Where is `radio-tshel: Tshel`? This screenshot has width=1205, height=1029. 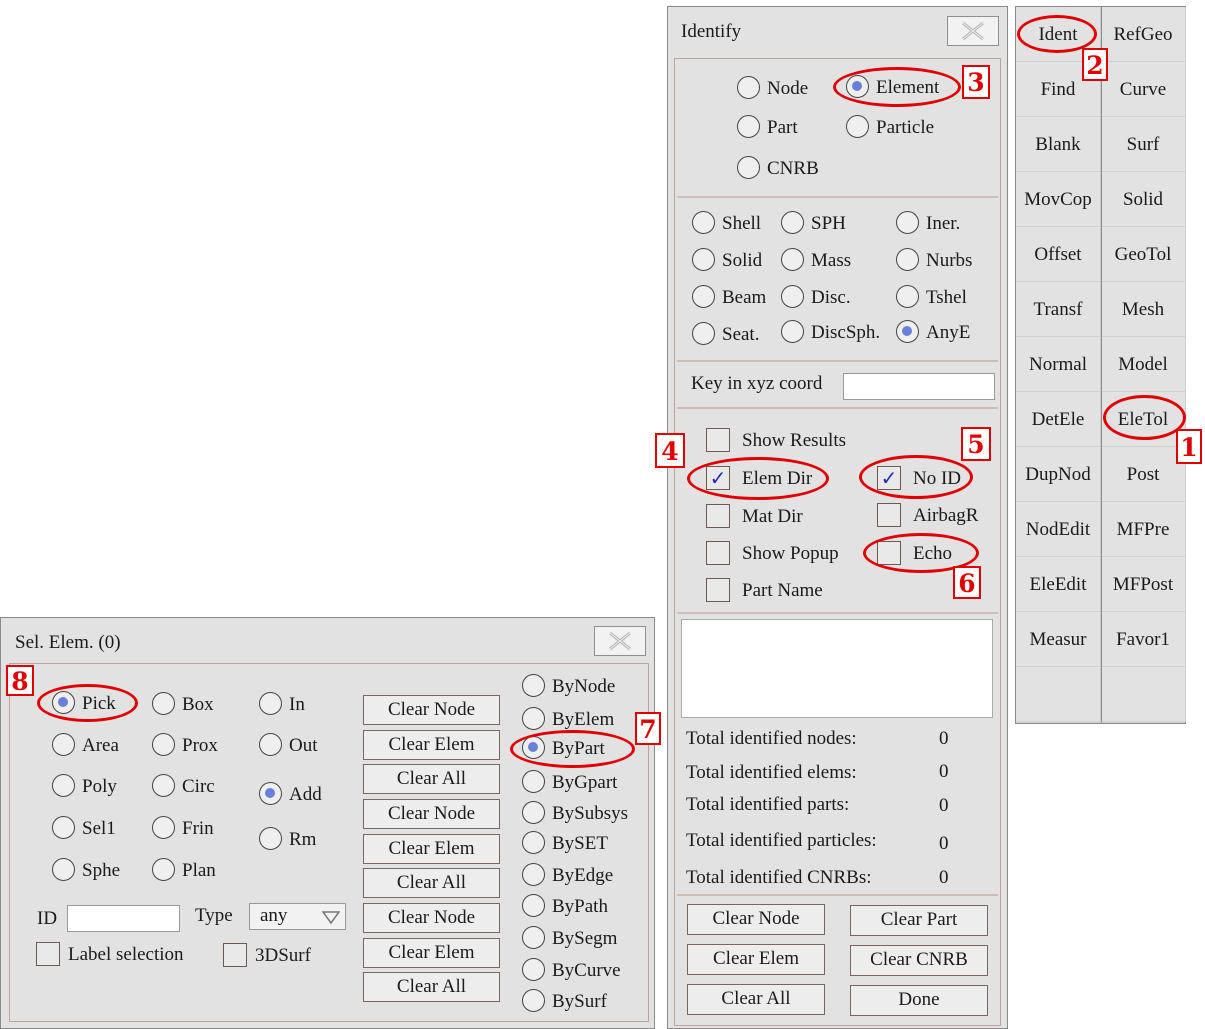 radio-tshel: Tshel is located at coordinates (931, 298).